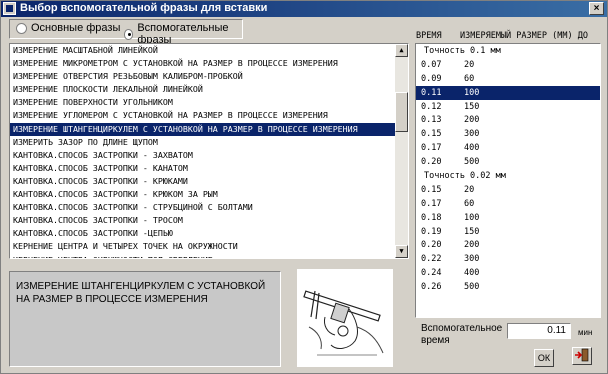 The image size is (608, 374). I want to click on radio-main-phrases-indicator, so click(21, 28).